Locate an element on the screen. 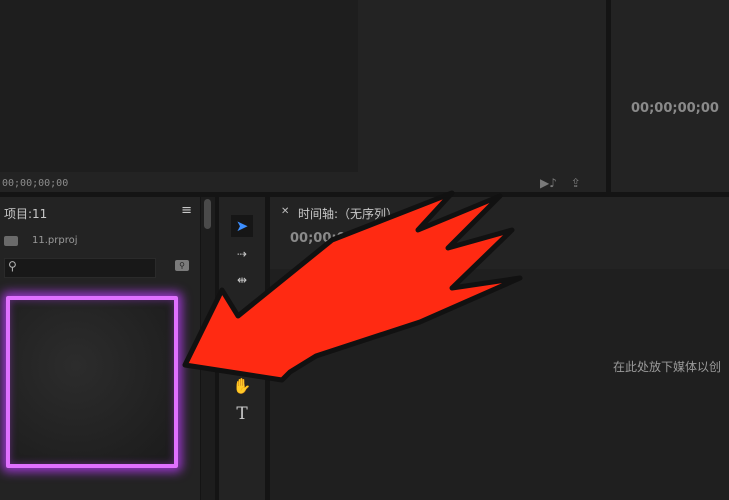  folder-icon is located at coordinates (11, 240).